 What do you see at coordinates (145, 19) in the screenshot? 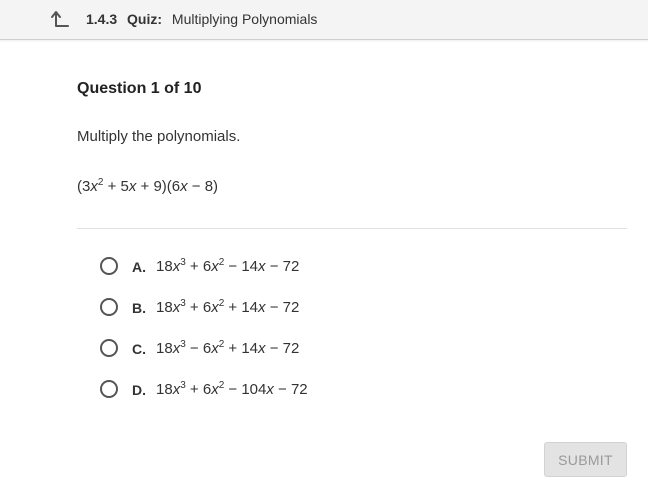
I see `lesson-kind: Quiz:` at bounding box center [145, 19].